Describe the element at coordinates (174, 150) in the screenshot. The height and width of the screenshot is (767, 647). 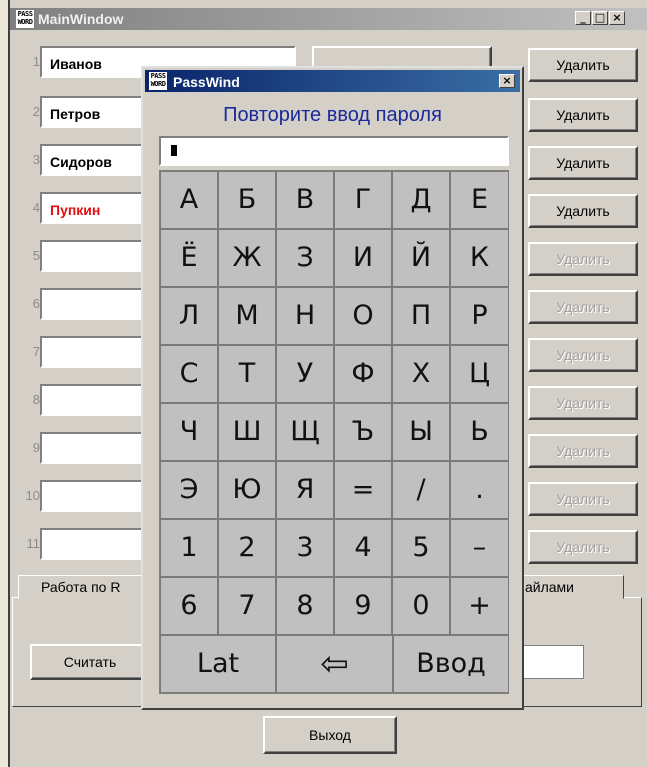
I see `text-cursor` at that location.